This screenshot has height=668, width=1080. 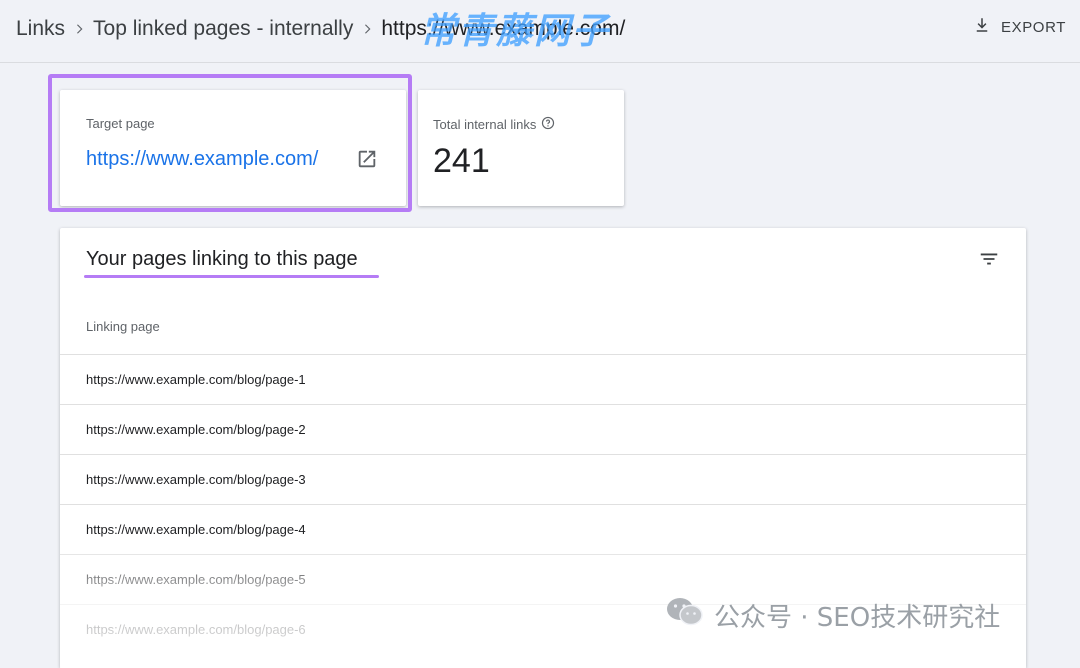 What do you see at coordinates (548, 124) in the screenshot?
I see `help-circle-icon` at bounding box center [548, 124].